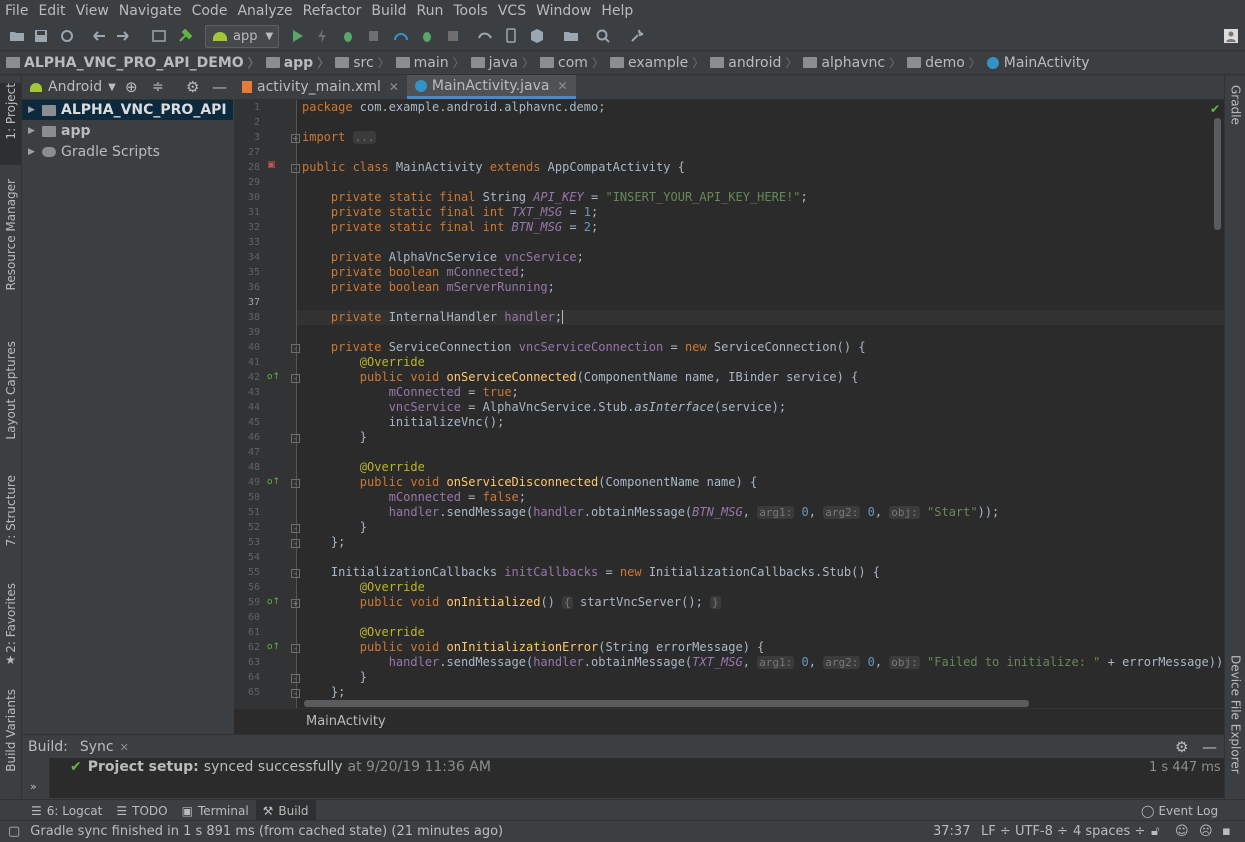  I want to click on line-number: 38, so click(247, 317).